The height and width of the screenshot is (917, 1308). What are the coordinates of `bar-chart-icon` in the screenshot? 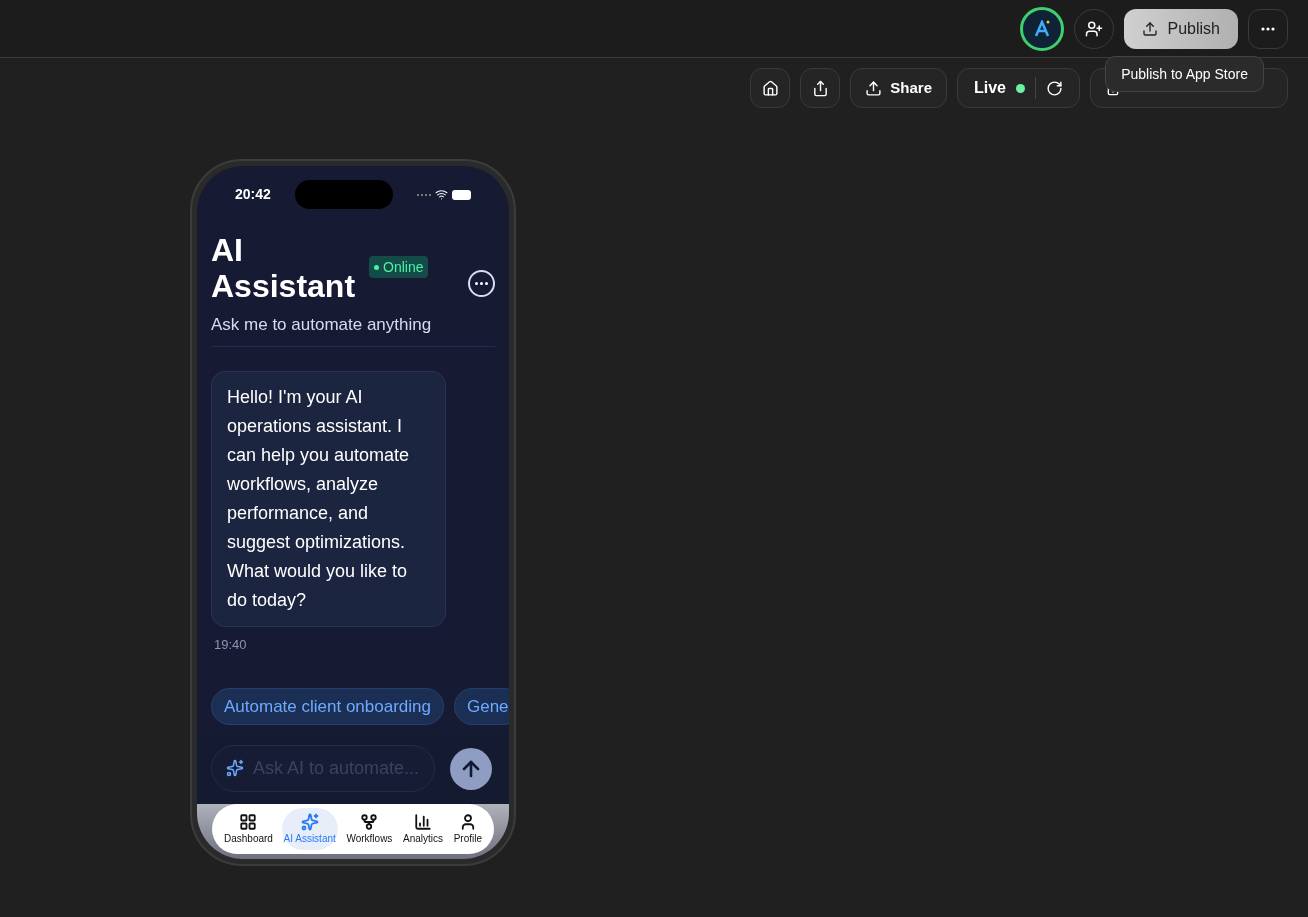 It's located at (423, 821).